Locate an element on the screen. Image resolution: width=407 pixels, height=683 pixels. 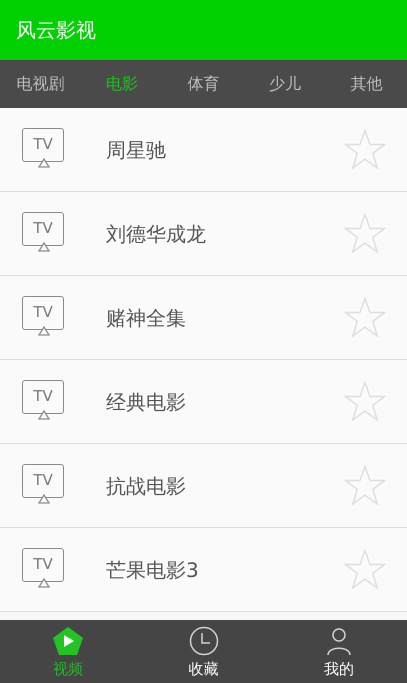
nav-tab: 视频 is located at coordinates (68, 651).